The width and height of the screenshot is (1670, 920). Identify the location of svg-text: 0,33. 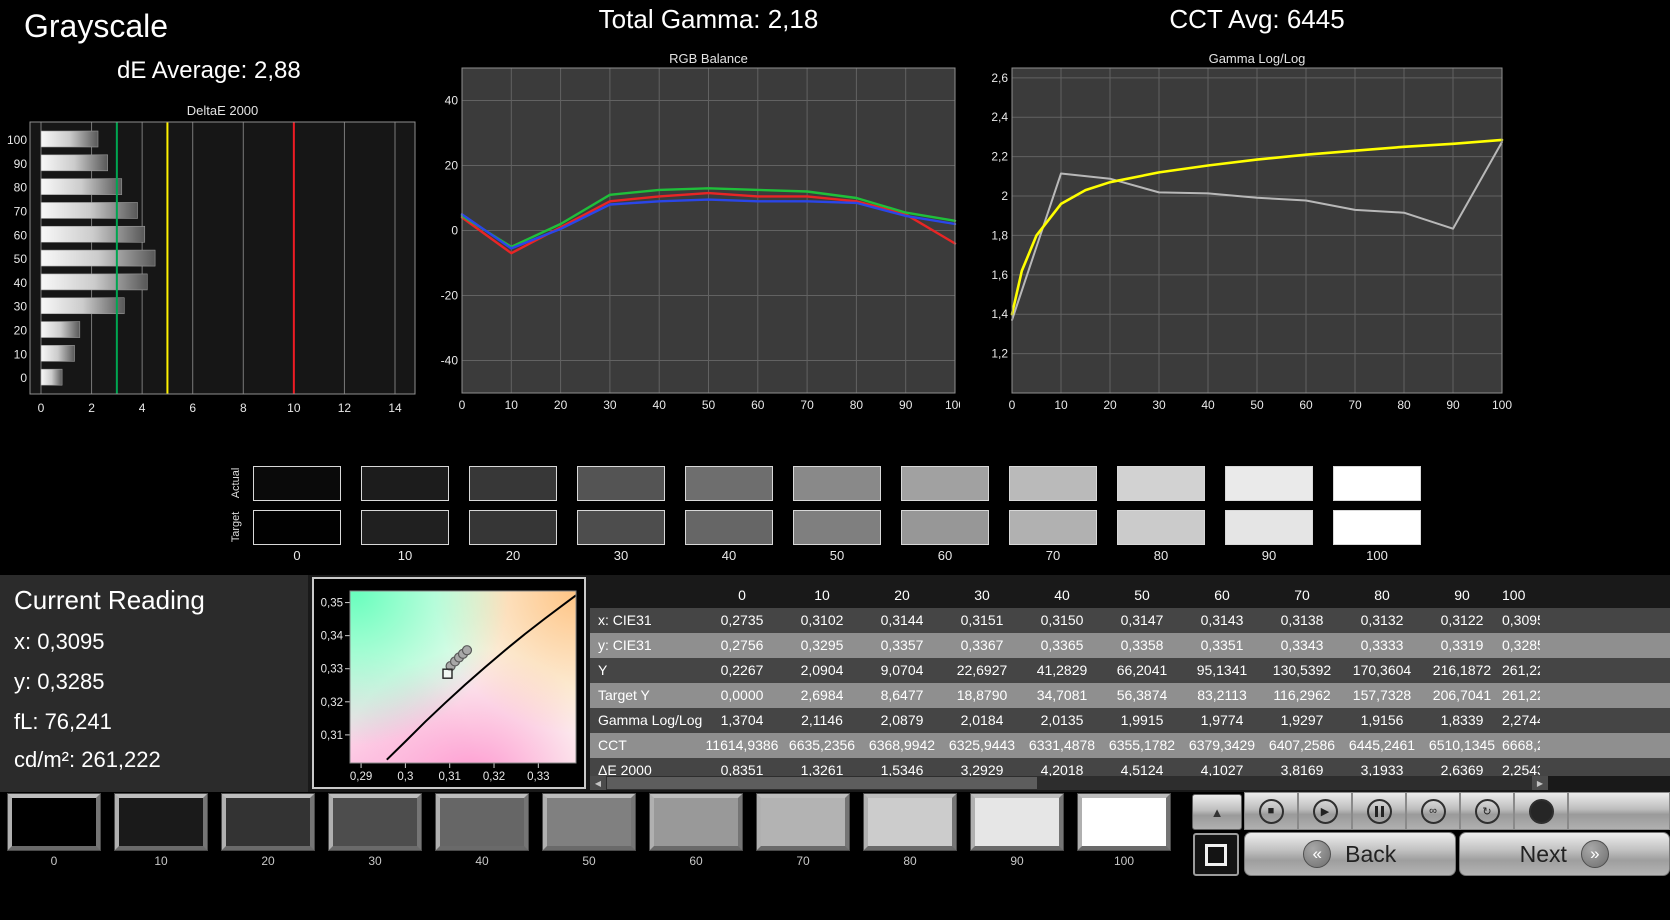
(332, 670).